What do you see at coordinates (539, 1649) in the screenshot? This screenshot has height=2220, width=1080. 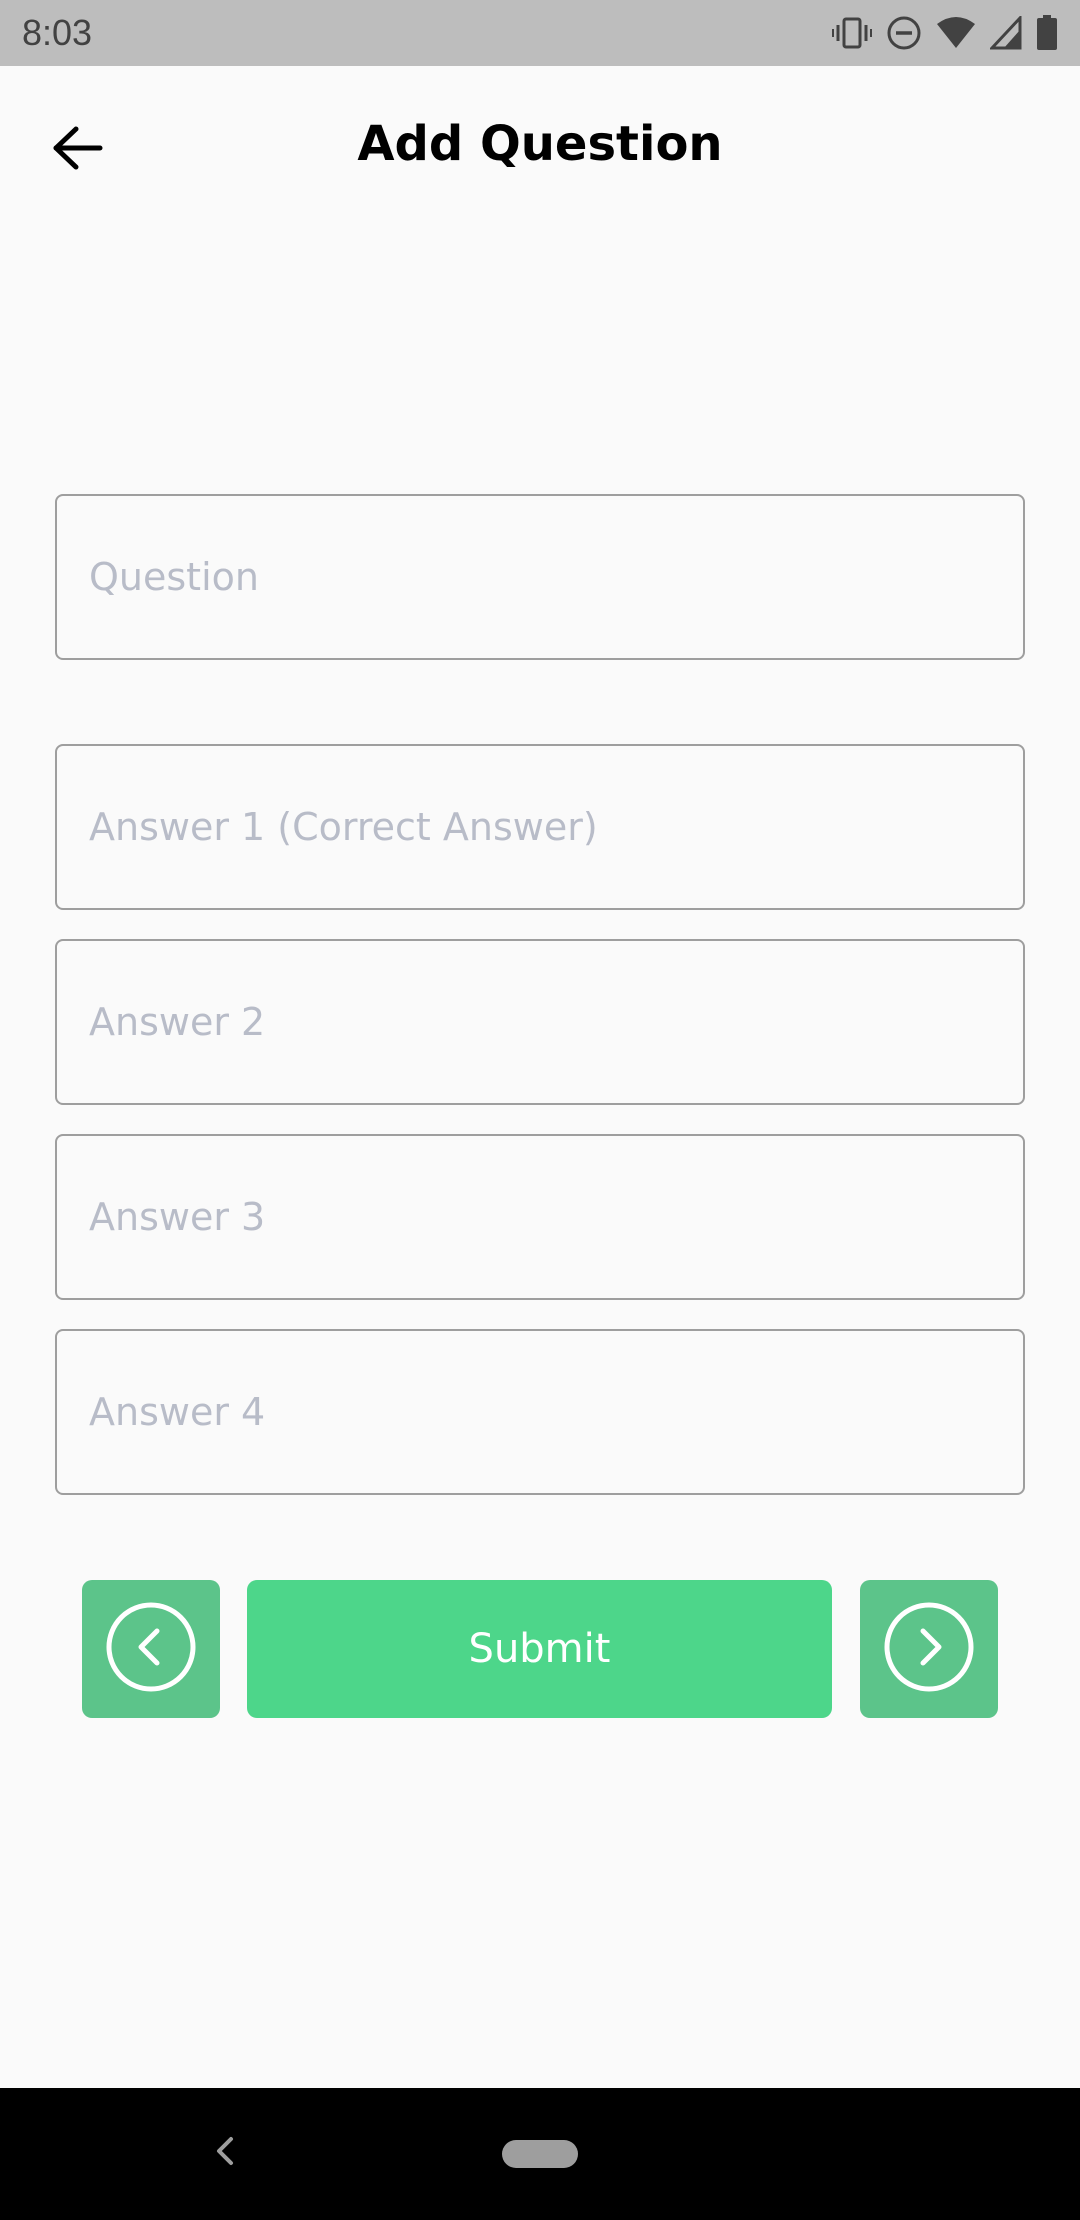 I see `submit-button: Submit` at bounding box center [539, 1649].